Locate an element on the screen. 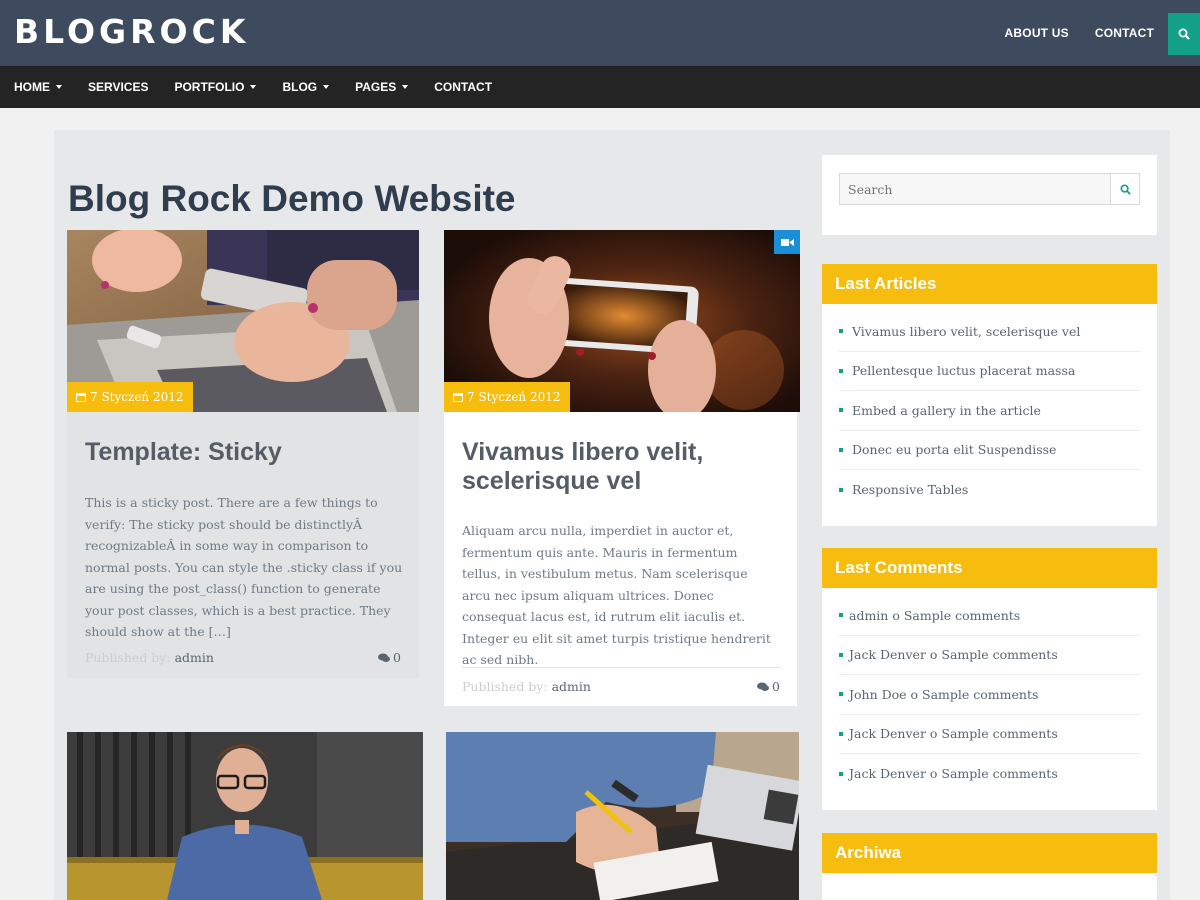 The image size is (1200, 900). post-card is located at coordinates (622, 816).